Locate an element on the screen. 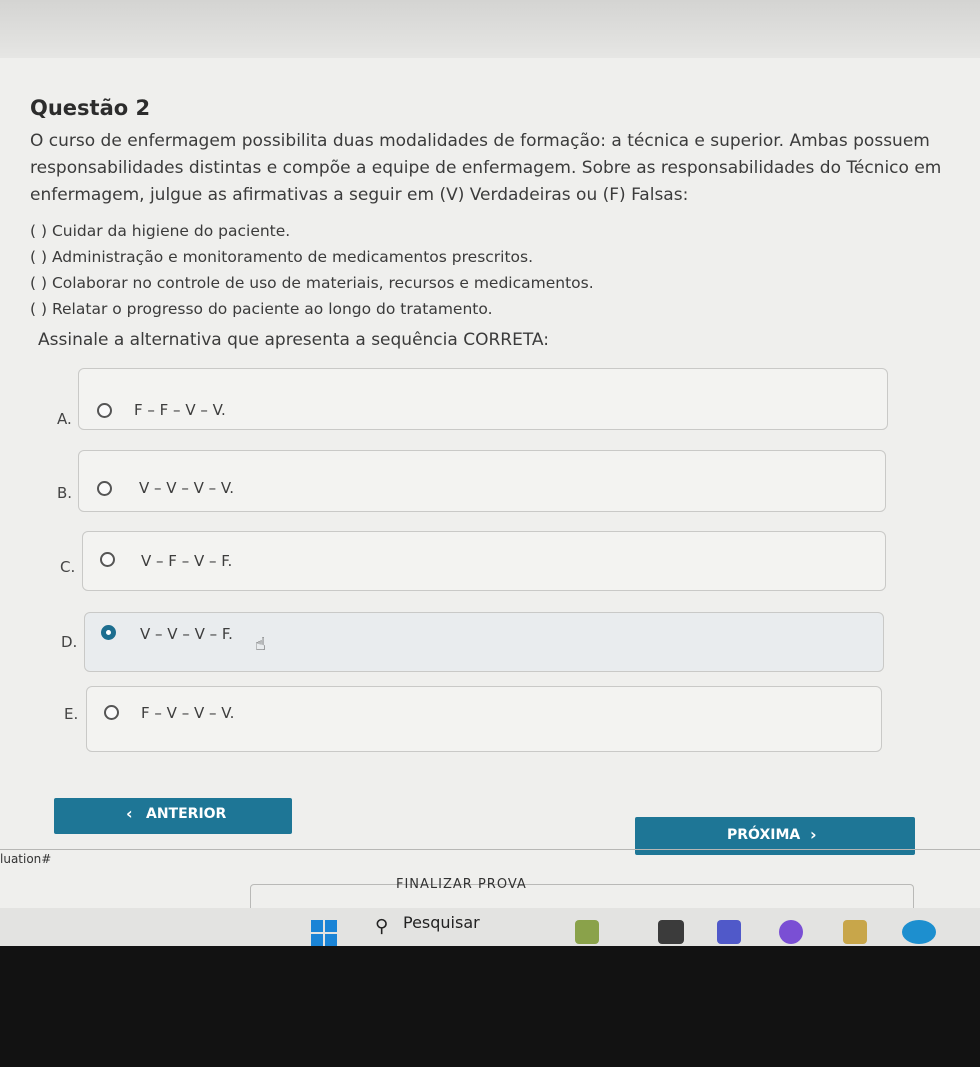  option-e: F – V – V – V. is located at coordinates (484, 719).